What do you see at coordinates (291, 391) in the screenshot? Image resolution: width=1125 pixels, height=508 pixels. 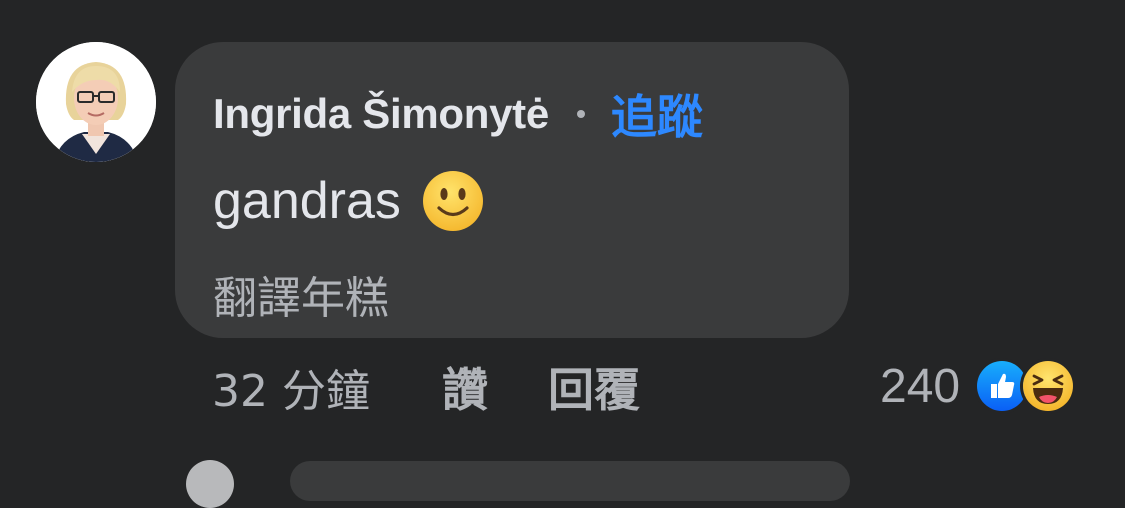 I see `timestamp-text: 32 分鐘` at bounding box center [291, 391].